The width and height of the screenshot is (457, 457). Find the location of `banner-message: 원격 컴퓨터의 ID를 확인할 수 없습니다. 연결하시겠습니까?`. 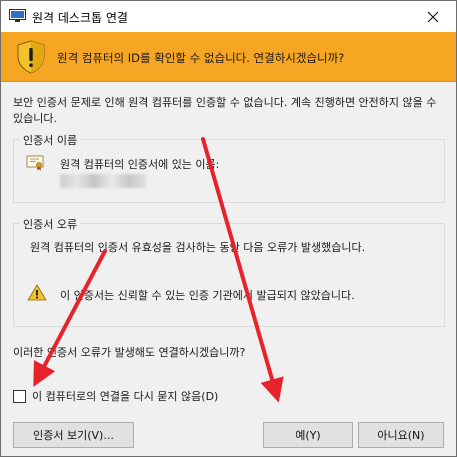

banner-message: 원격 컴퓨터의 ID를 확인할 수 없습니다. 연결하시겠습니까? is located at coordinates (201, 58).